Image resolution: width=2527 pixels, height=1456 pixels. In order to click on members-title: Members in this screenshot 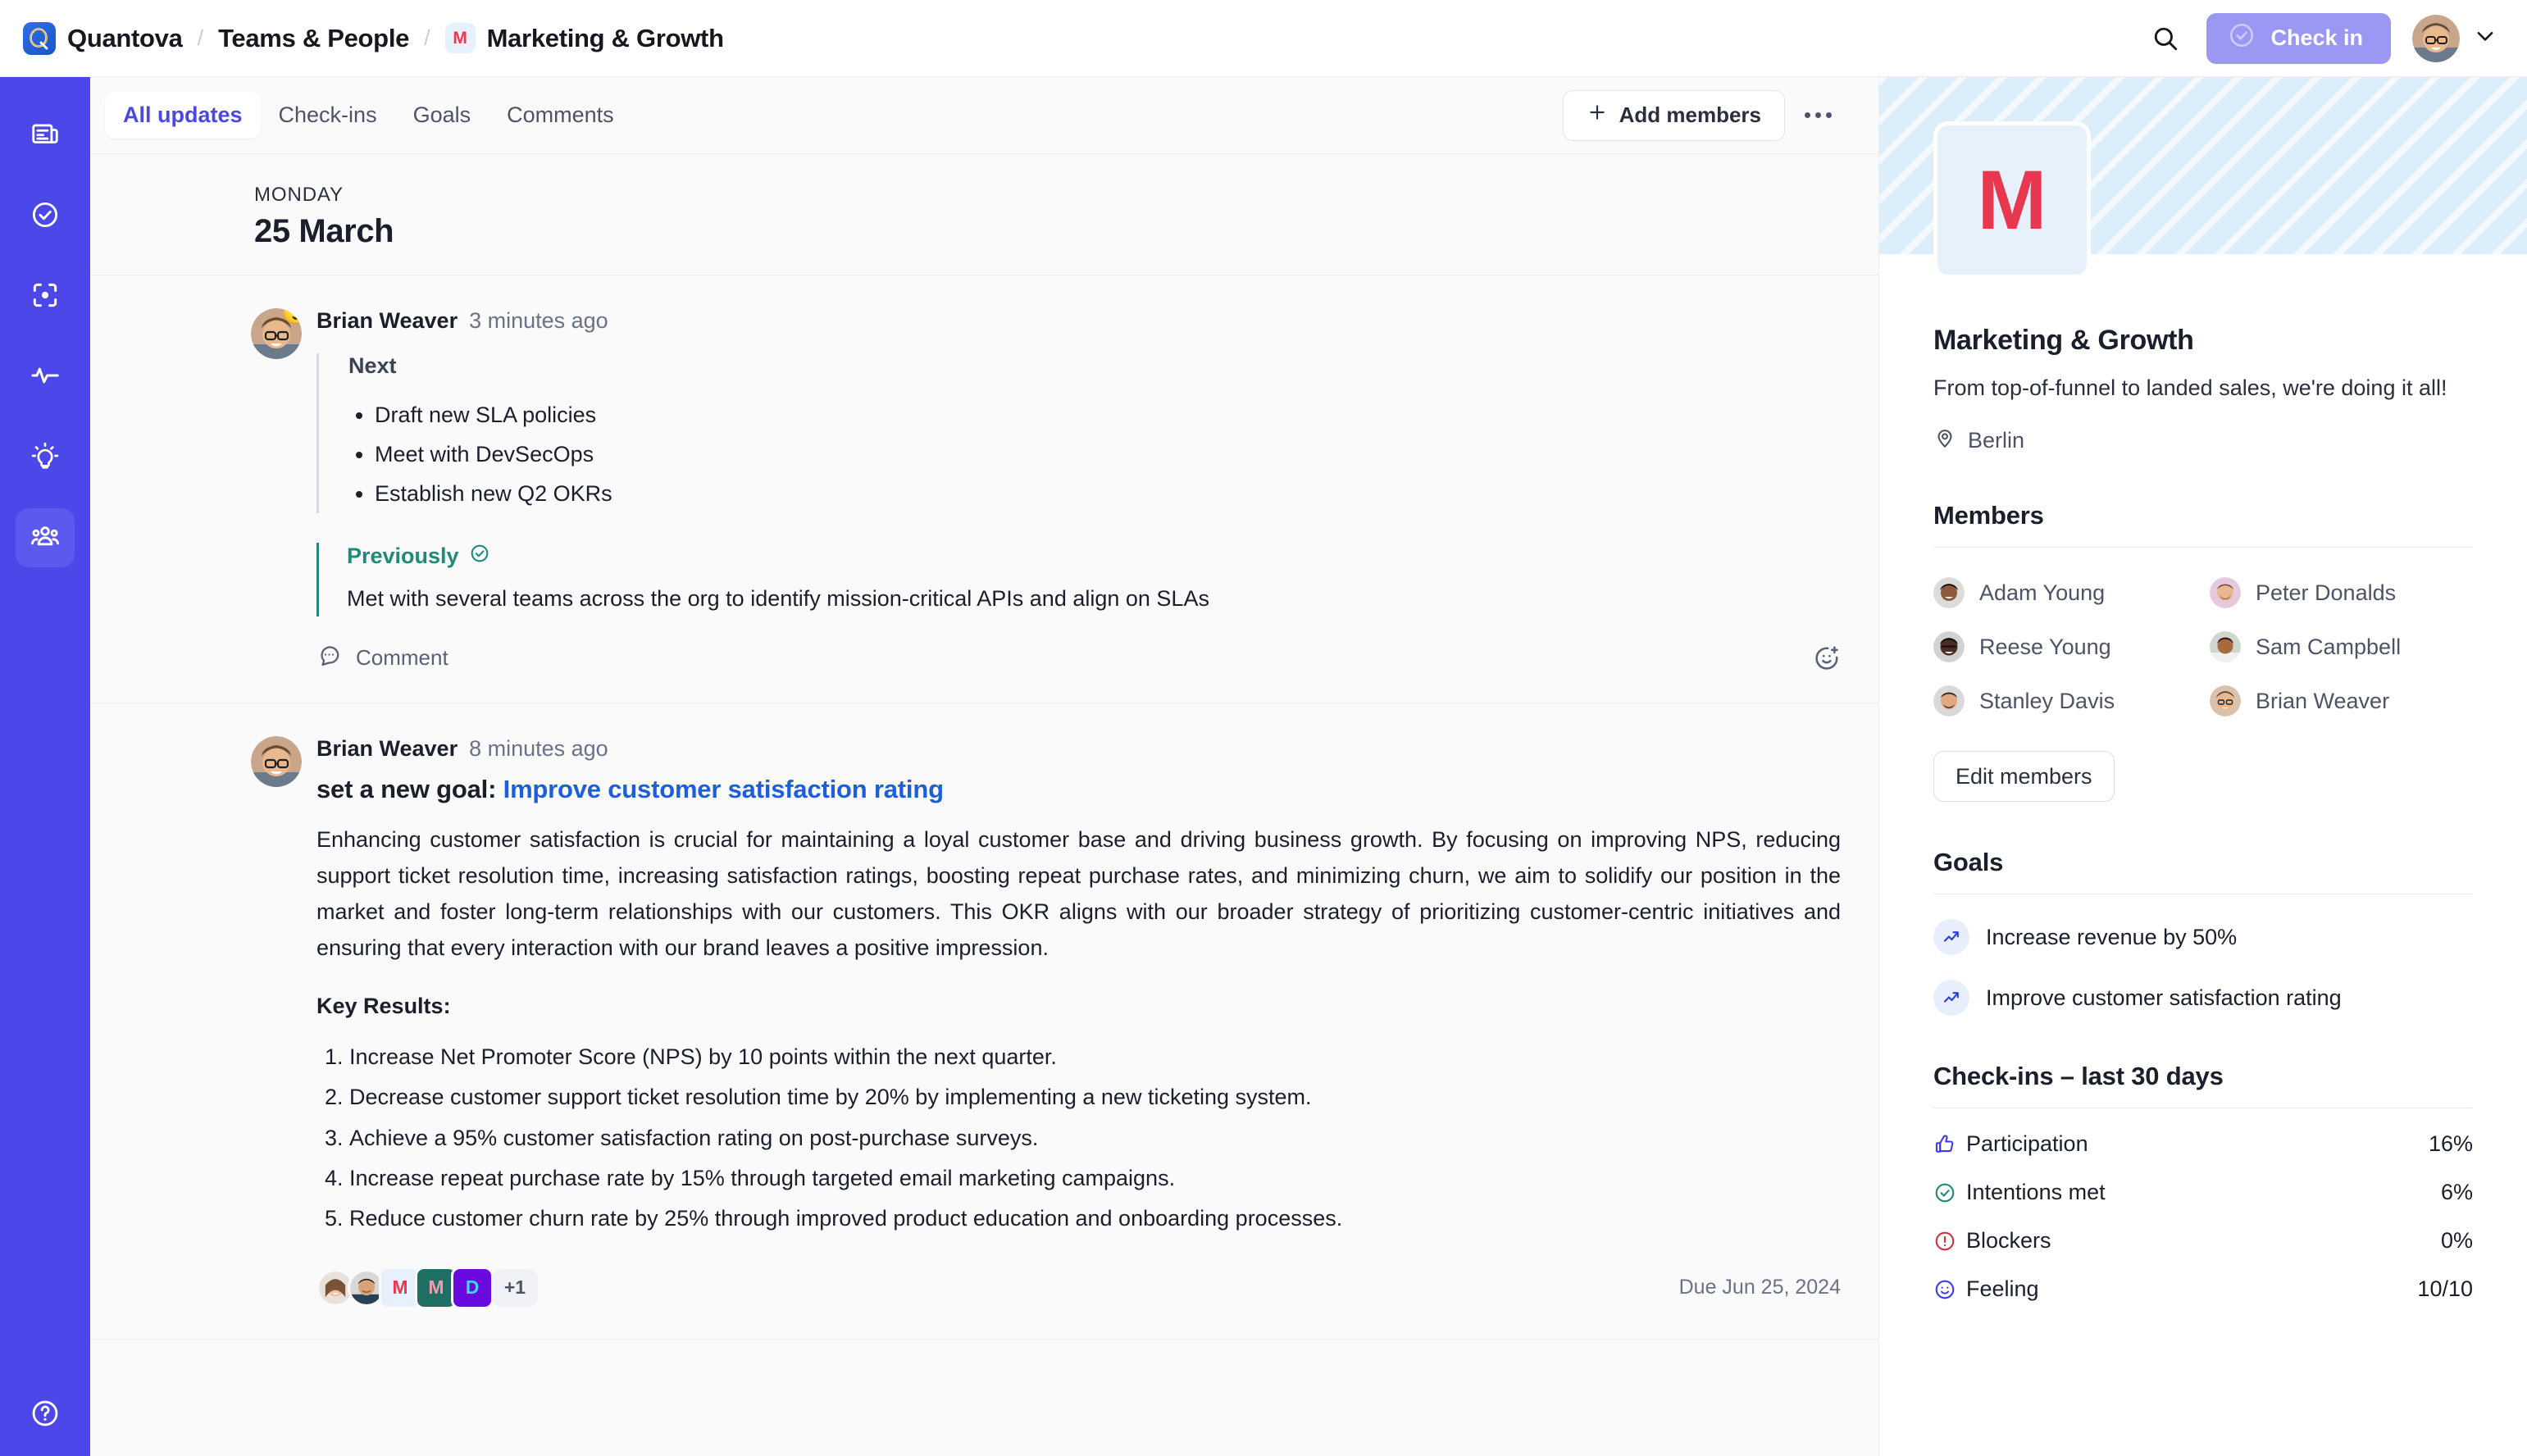, I will do `click(1988, 515)`.